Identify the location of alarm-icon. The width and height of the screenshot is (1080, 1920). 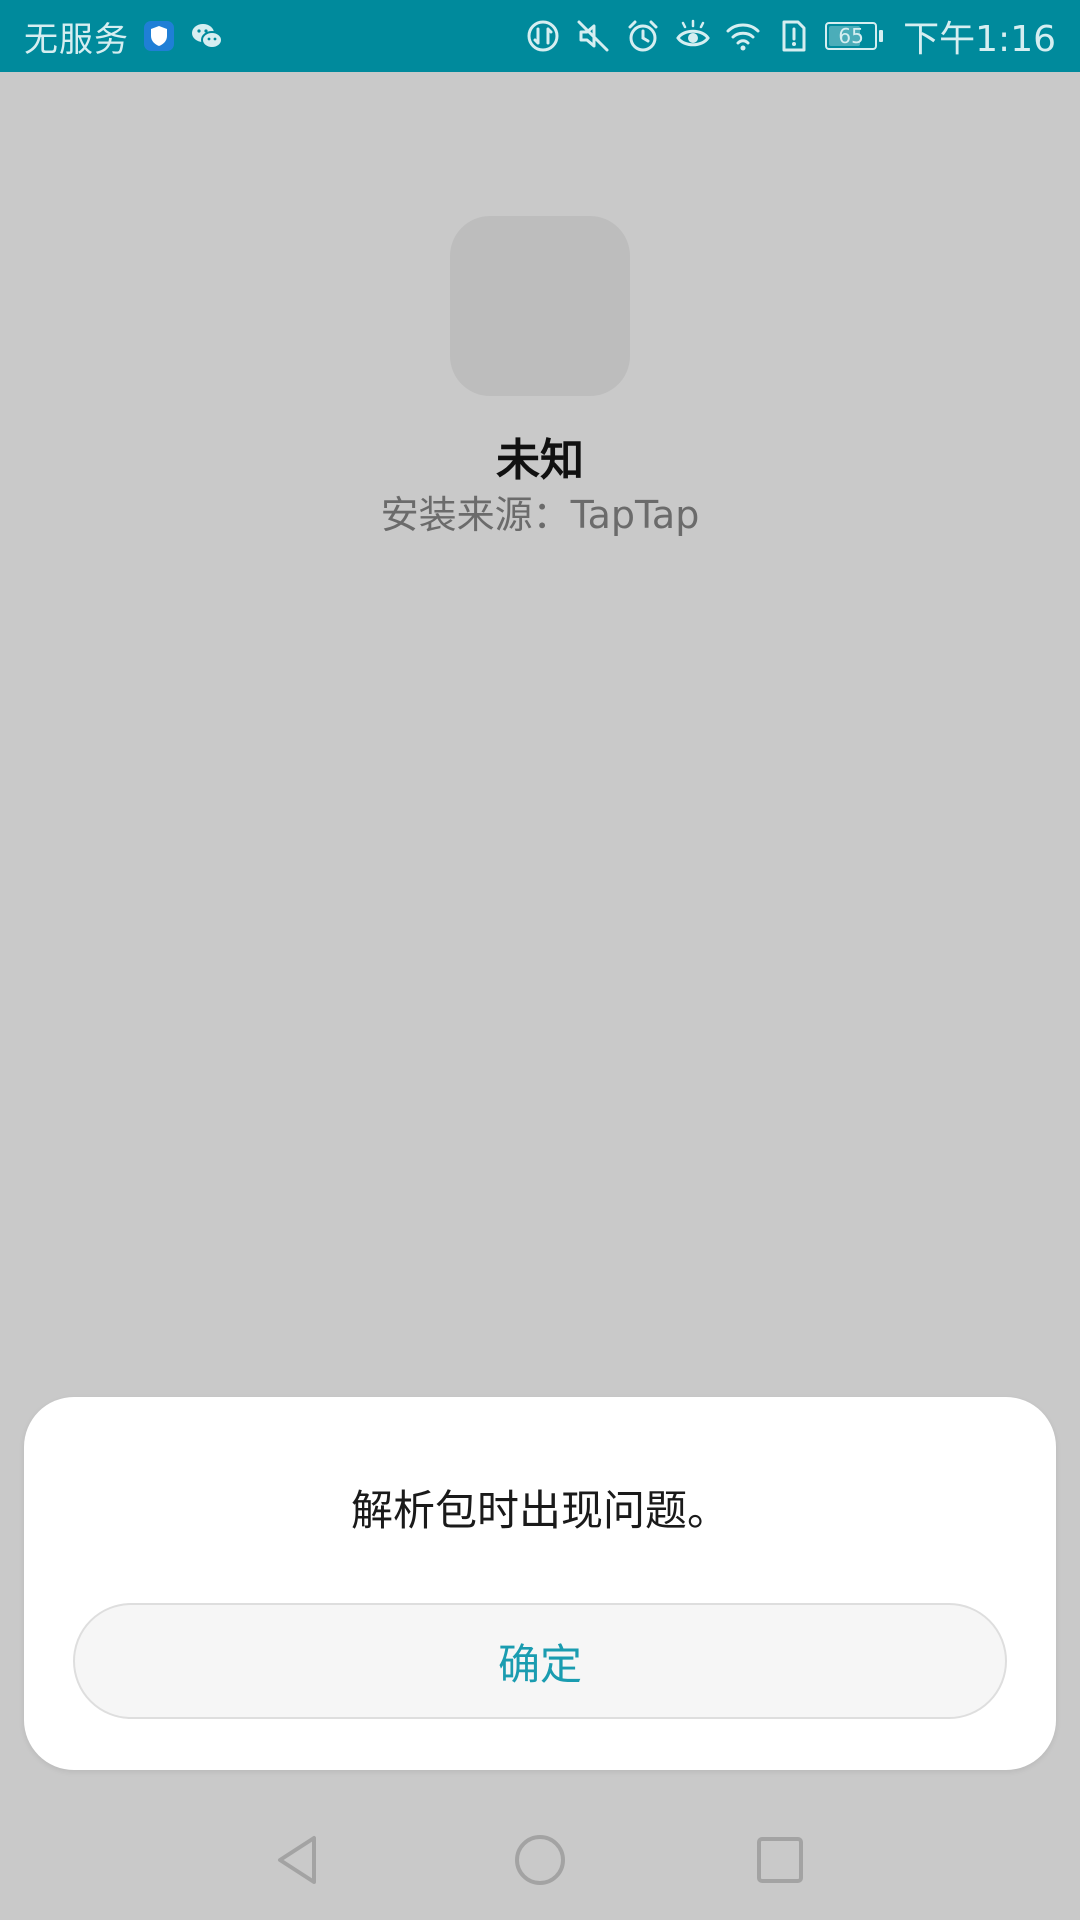
(643, 36).